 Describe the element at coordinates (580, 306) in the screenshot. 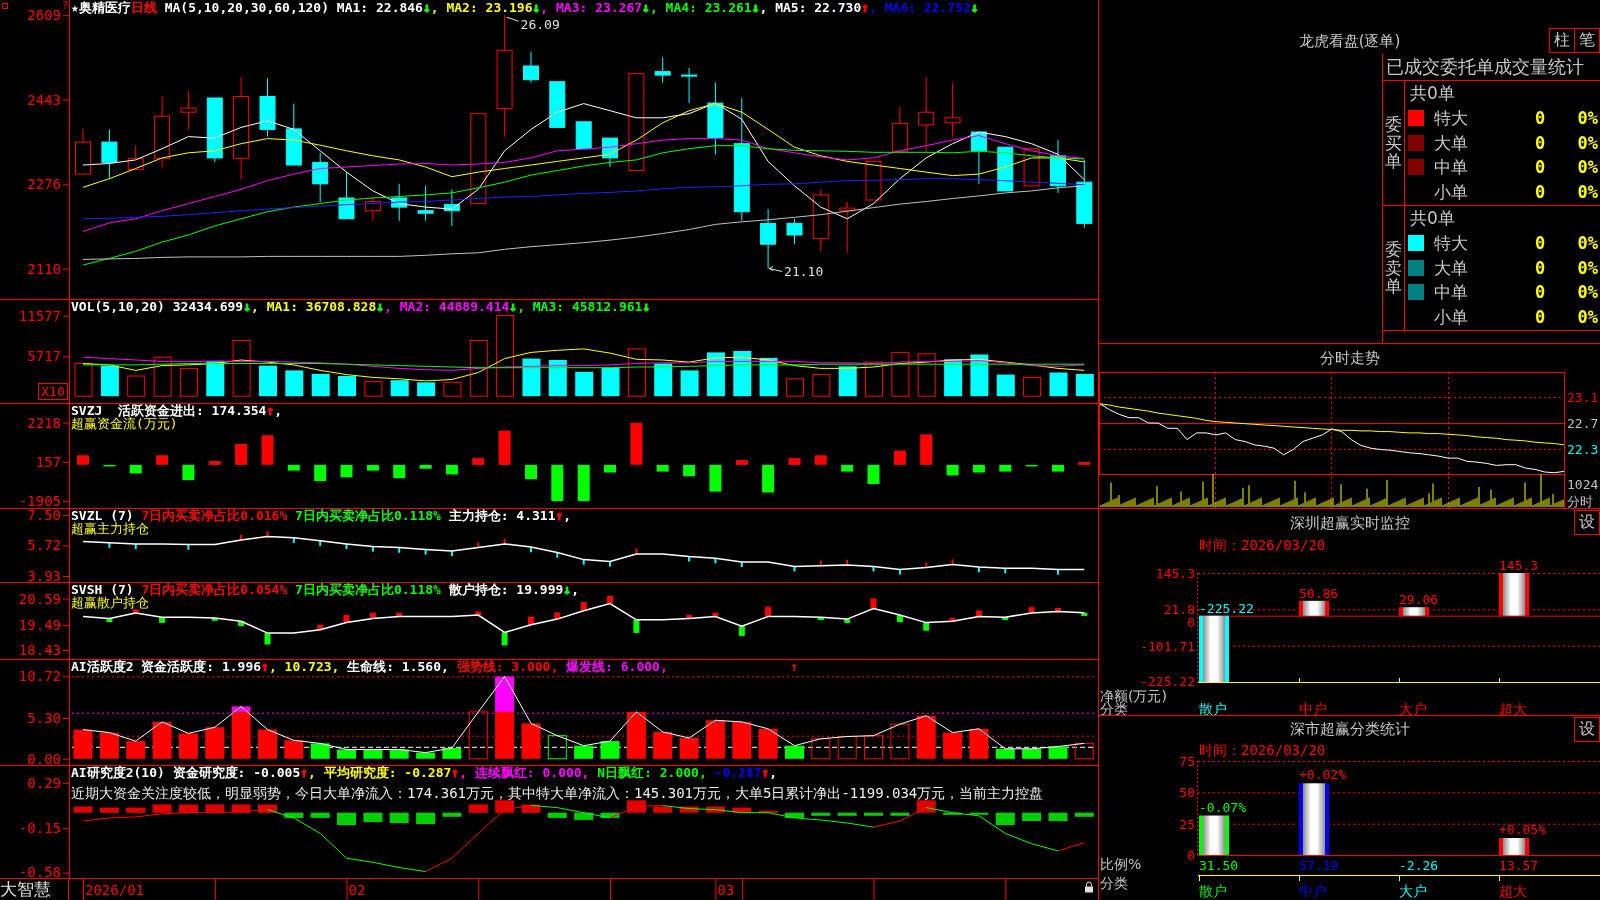

I see `indicator-label: , MA3: 45812.961` at that location.